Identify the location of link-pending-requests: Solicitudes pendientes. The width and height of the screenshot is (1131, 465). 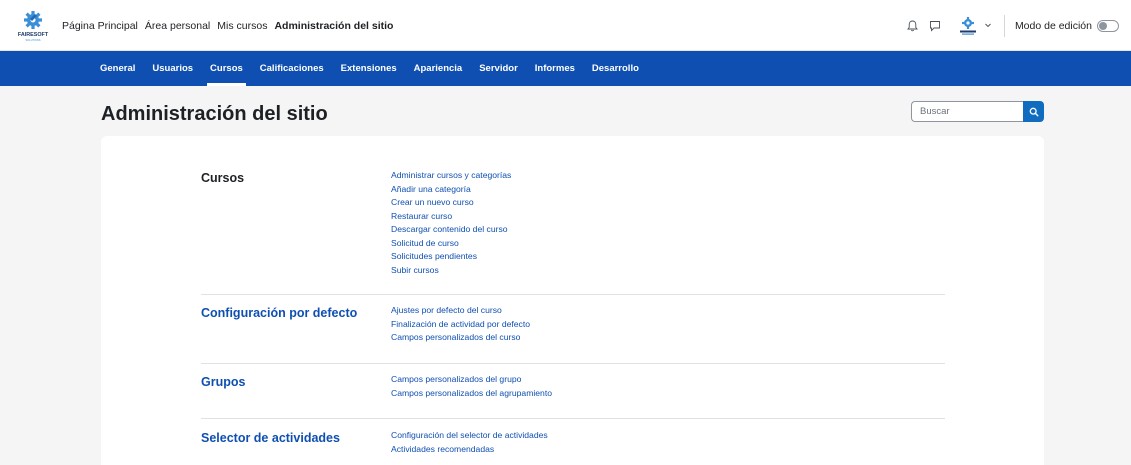
(451, 257).